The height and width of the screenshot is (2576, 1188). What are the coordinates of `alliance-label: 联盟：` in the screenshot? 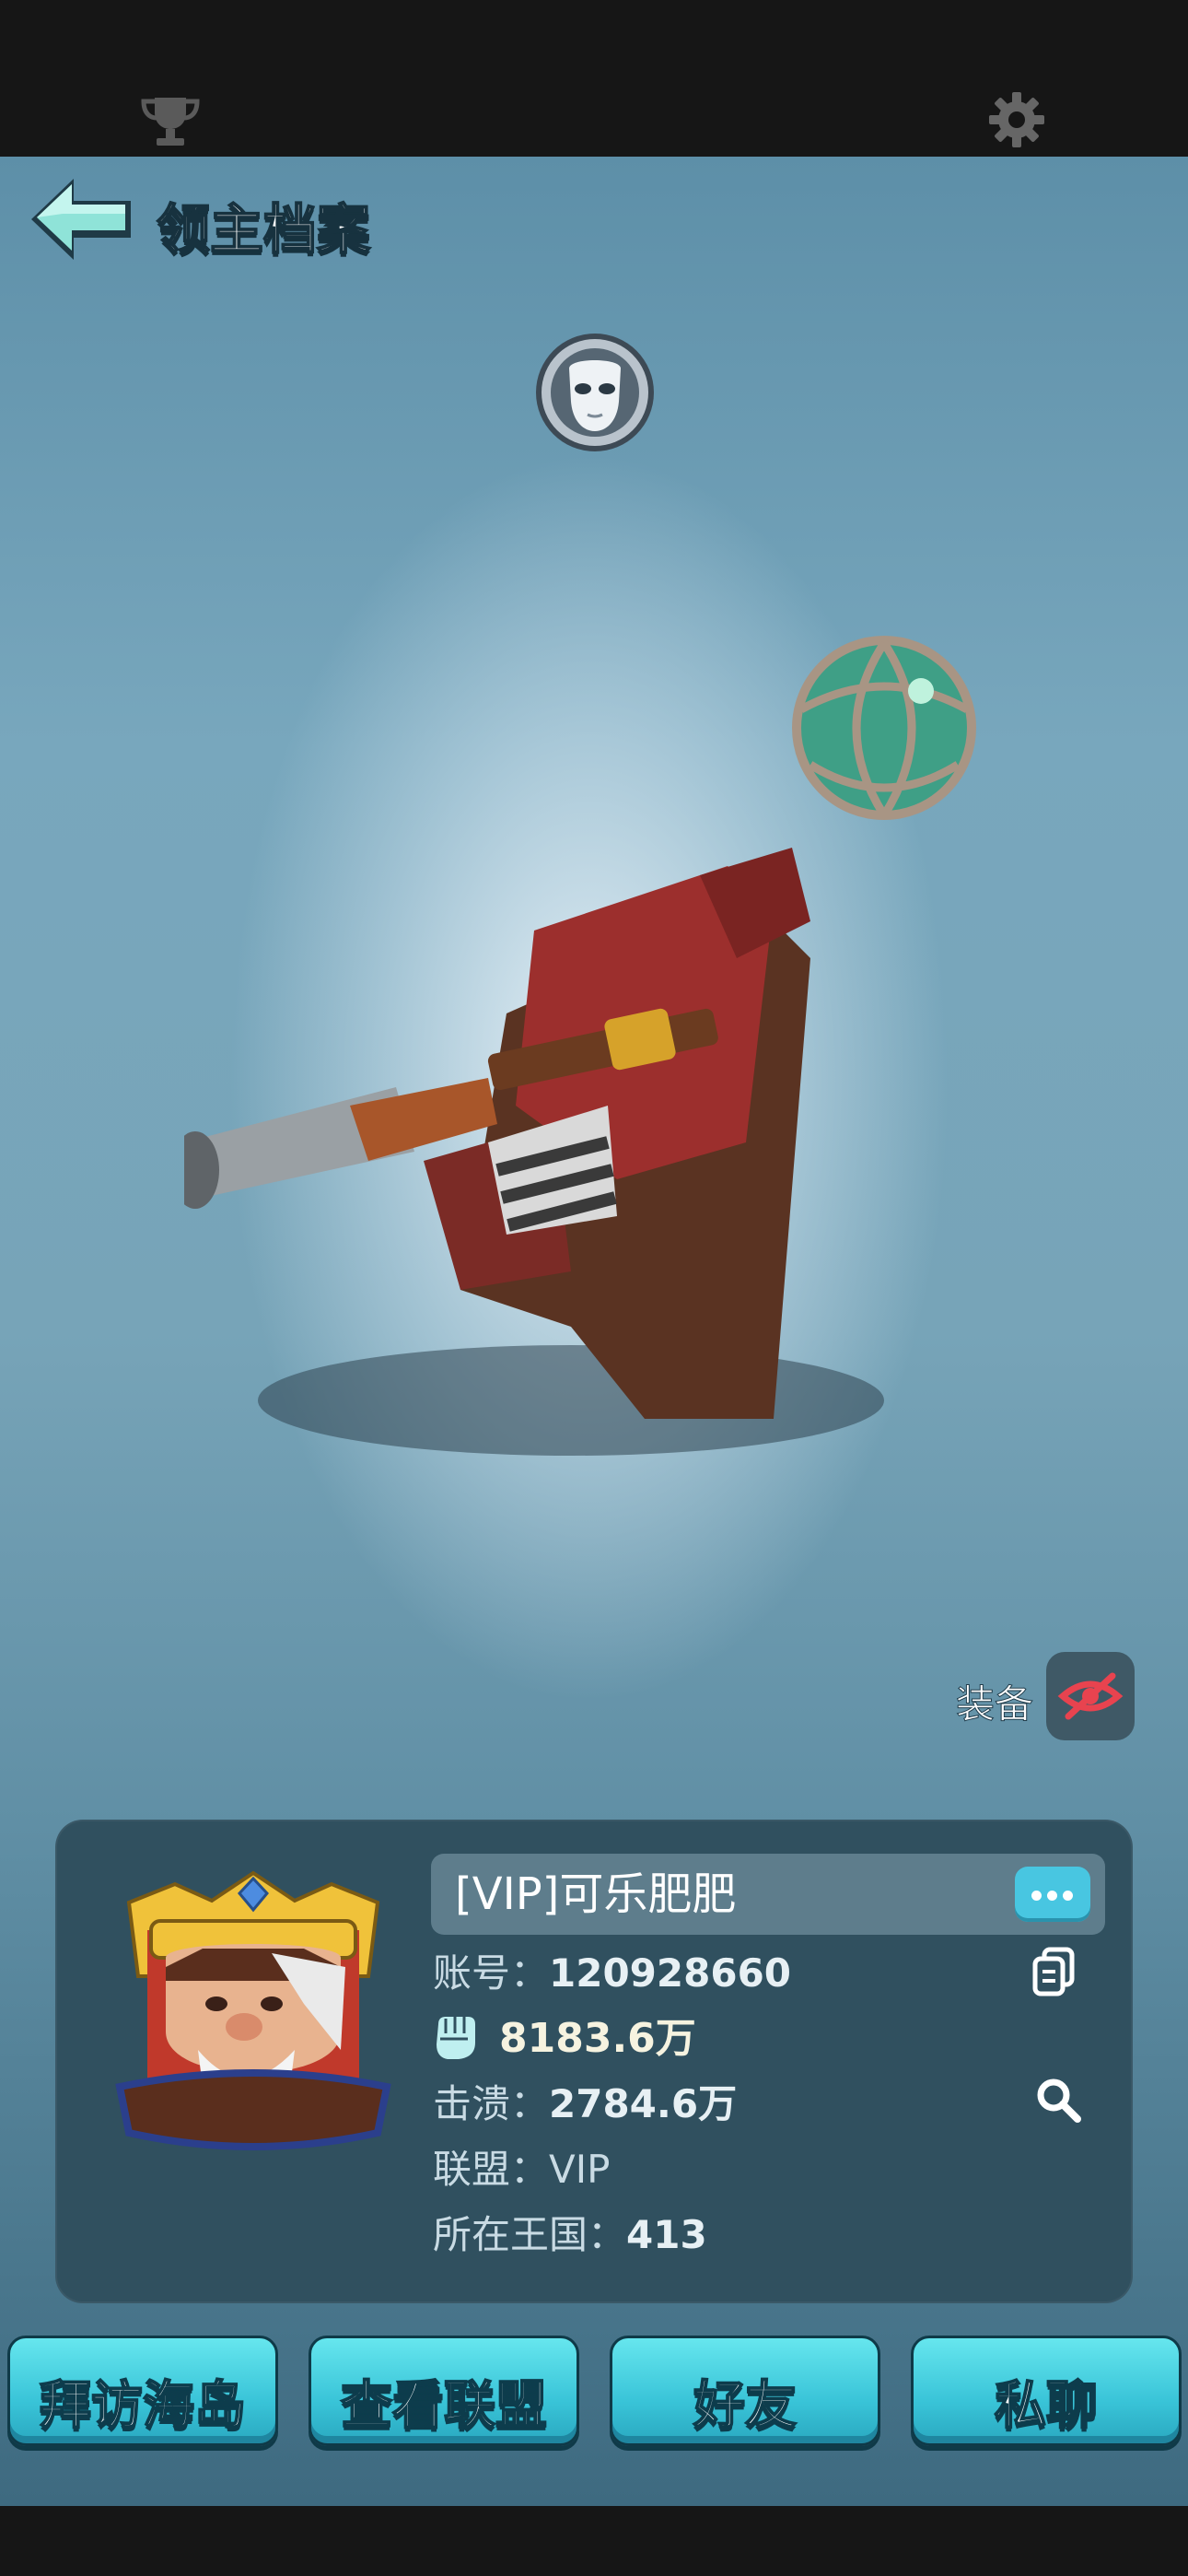 It's located at (491, 2169).